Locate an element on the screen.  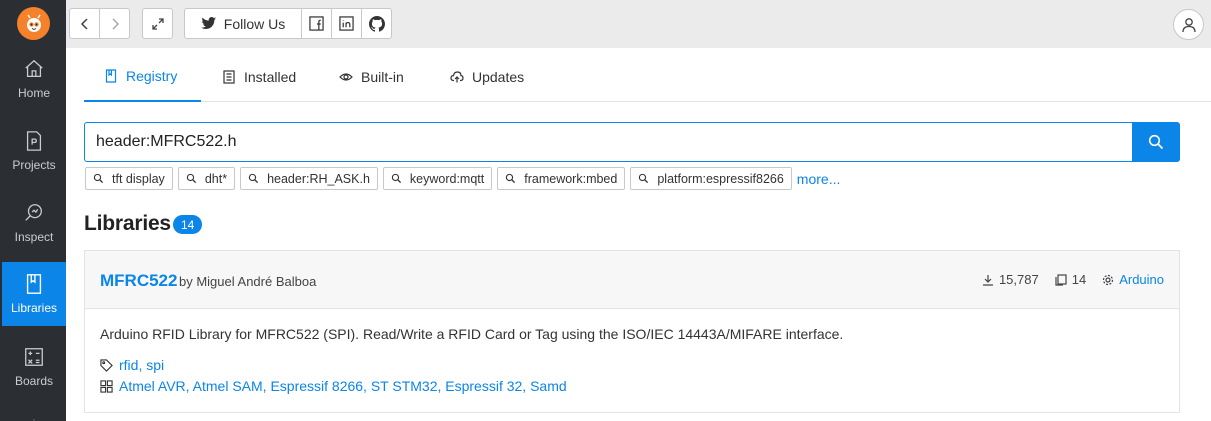
history-nav is located at coordinates (99, 23).